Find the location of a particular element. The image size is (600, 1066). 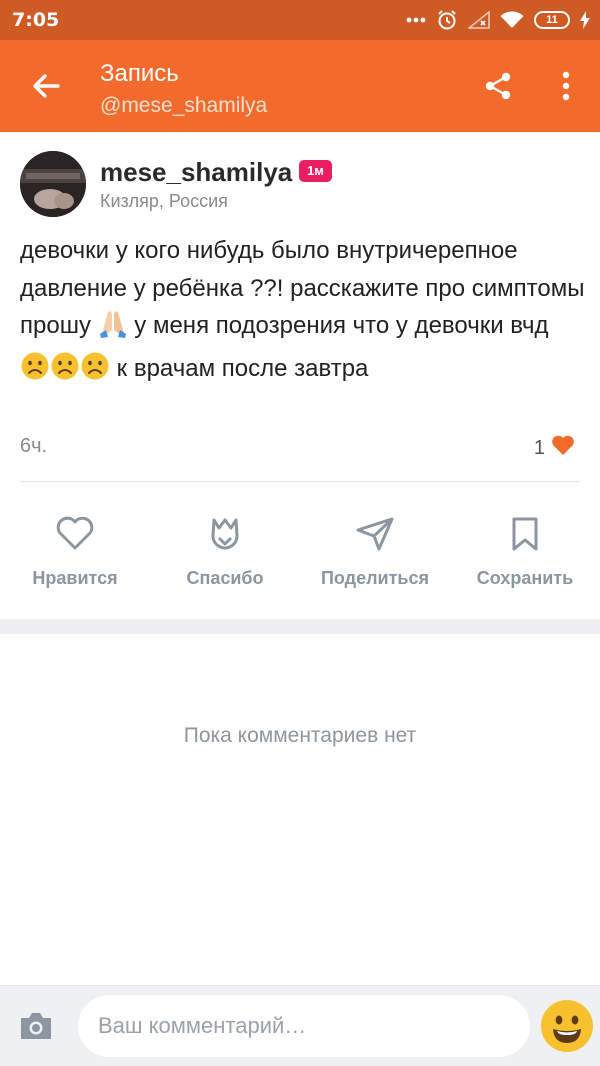

comment-input is located at coordinates (304, 1026).